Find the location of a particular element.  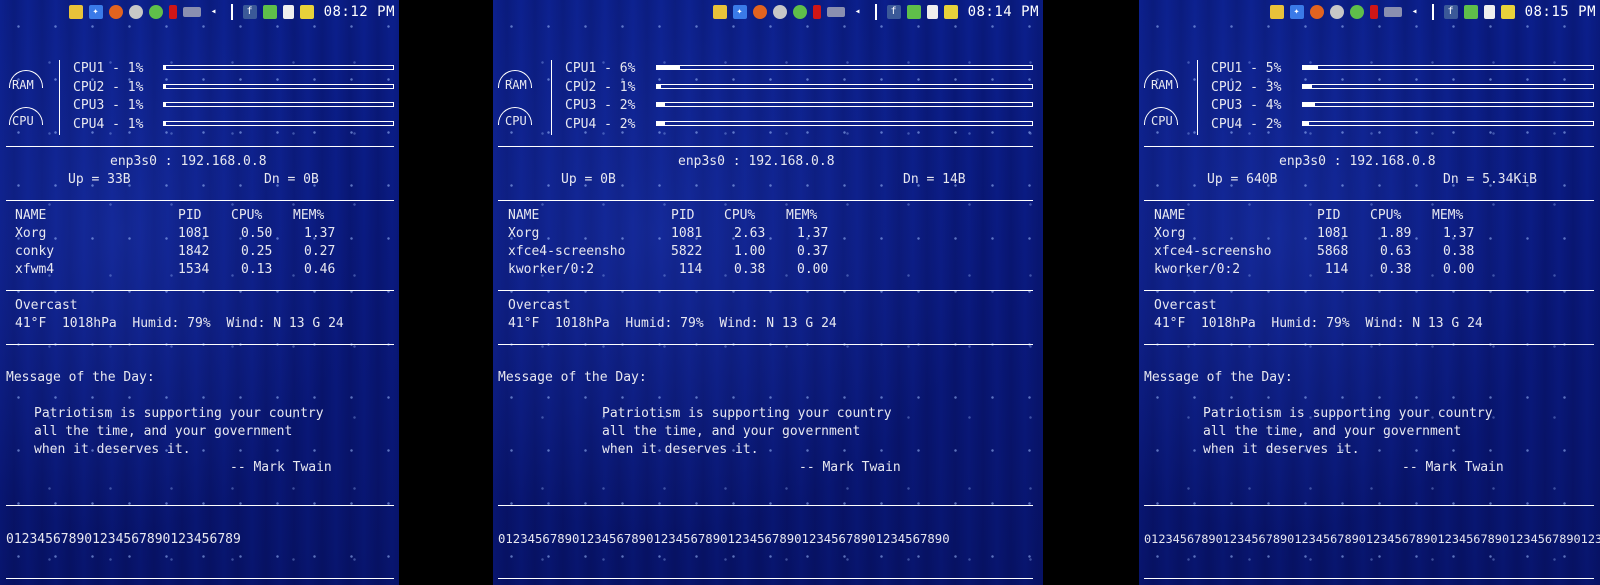

cpu1-bar is located at coordinates (844, 67).